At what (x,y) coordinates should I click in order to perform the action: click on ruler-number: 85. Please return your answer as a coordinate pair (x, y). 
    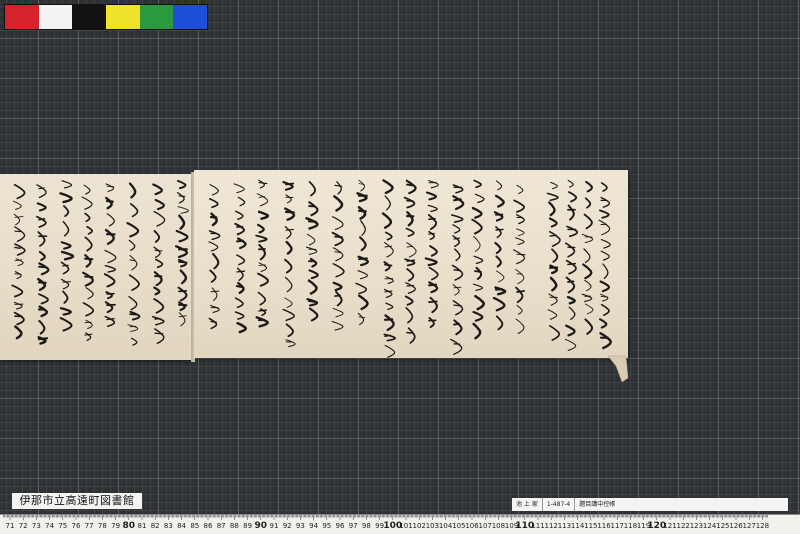
    Looking at the image, I should click on (195, 526).